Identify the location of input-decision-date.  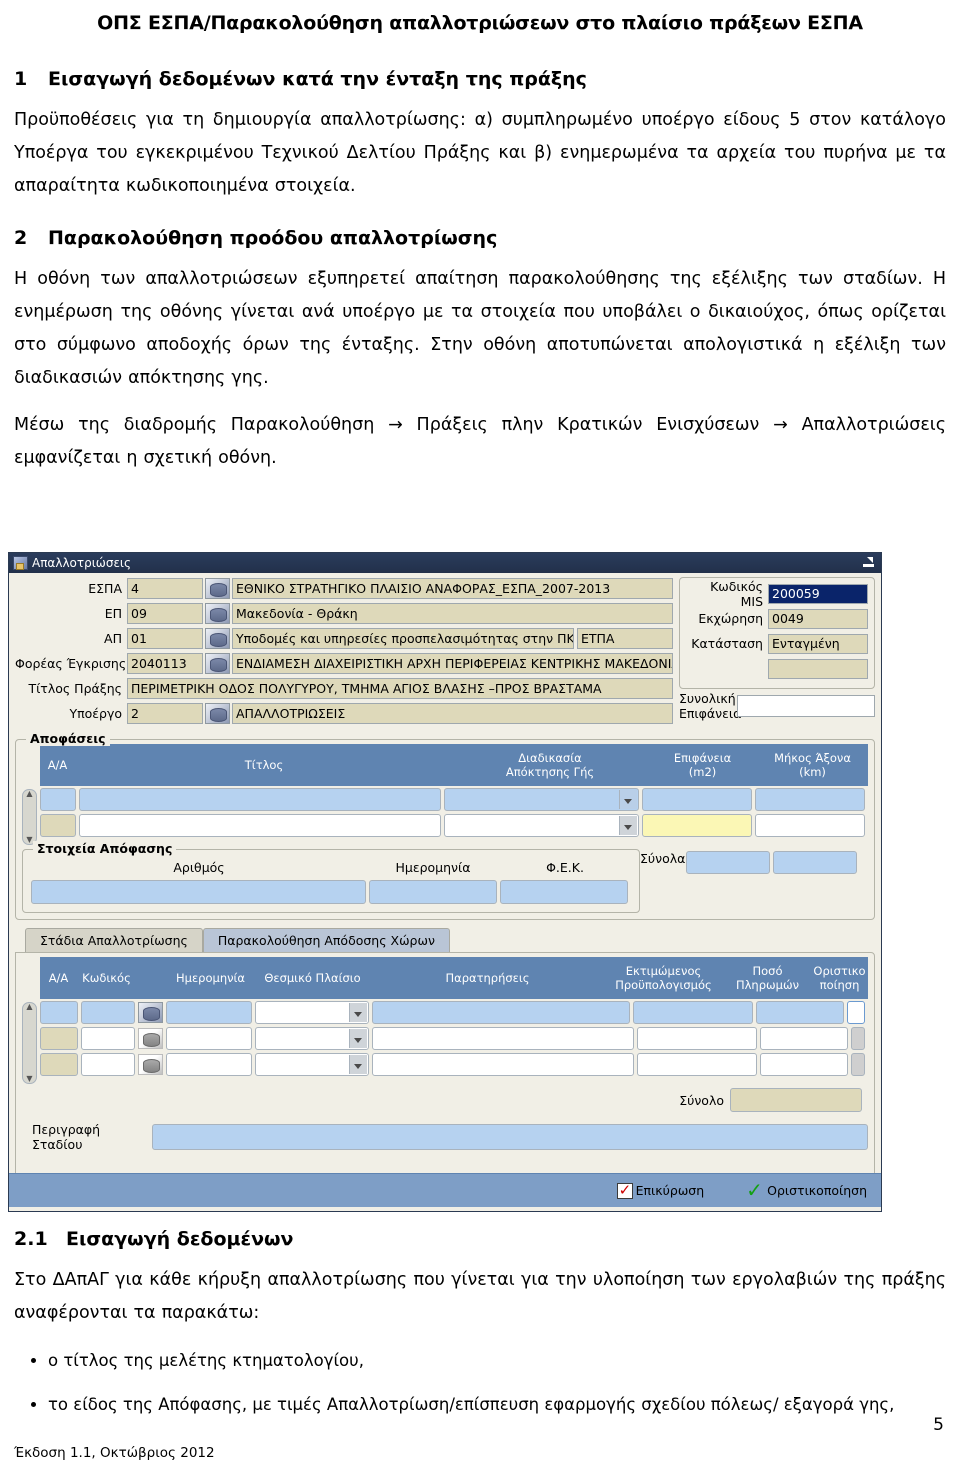
(433, 892).